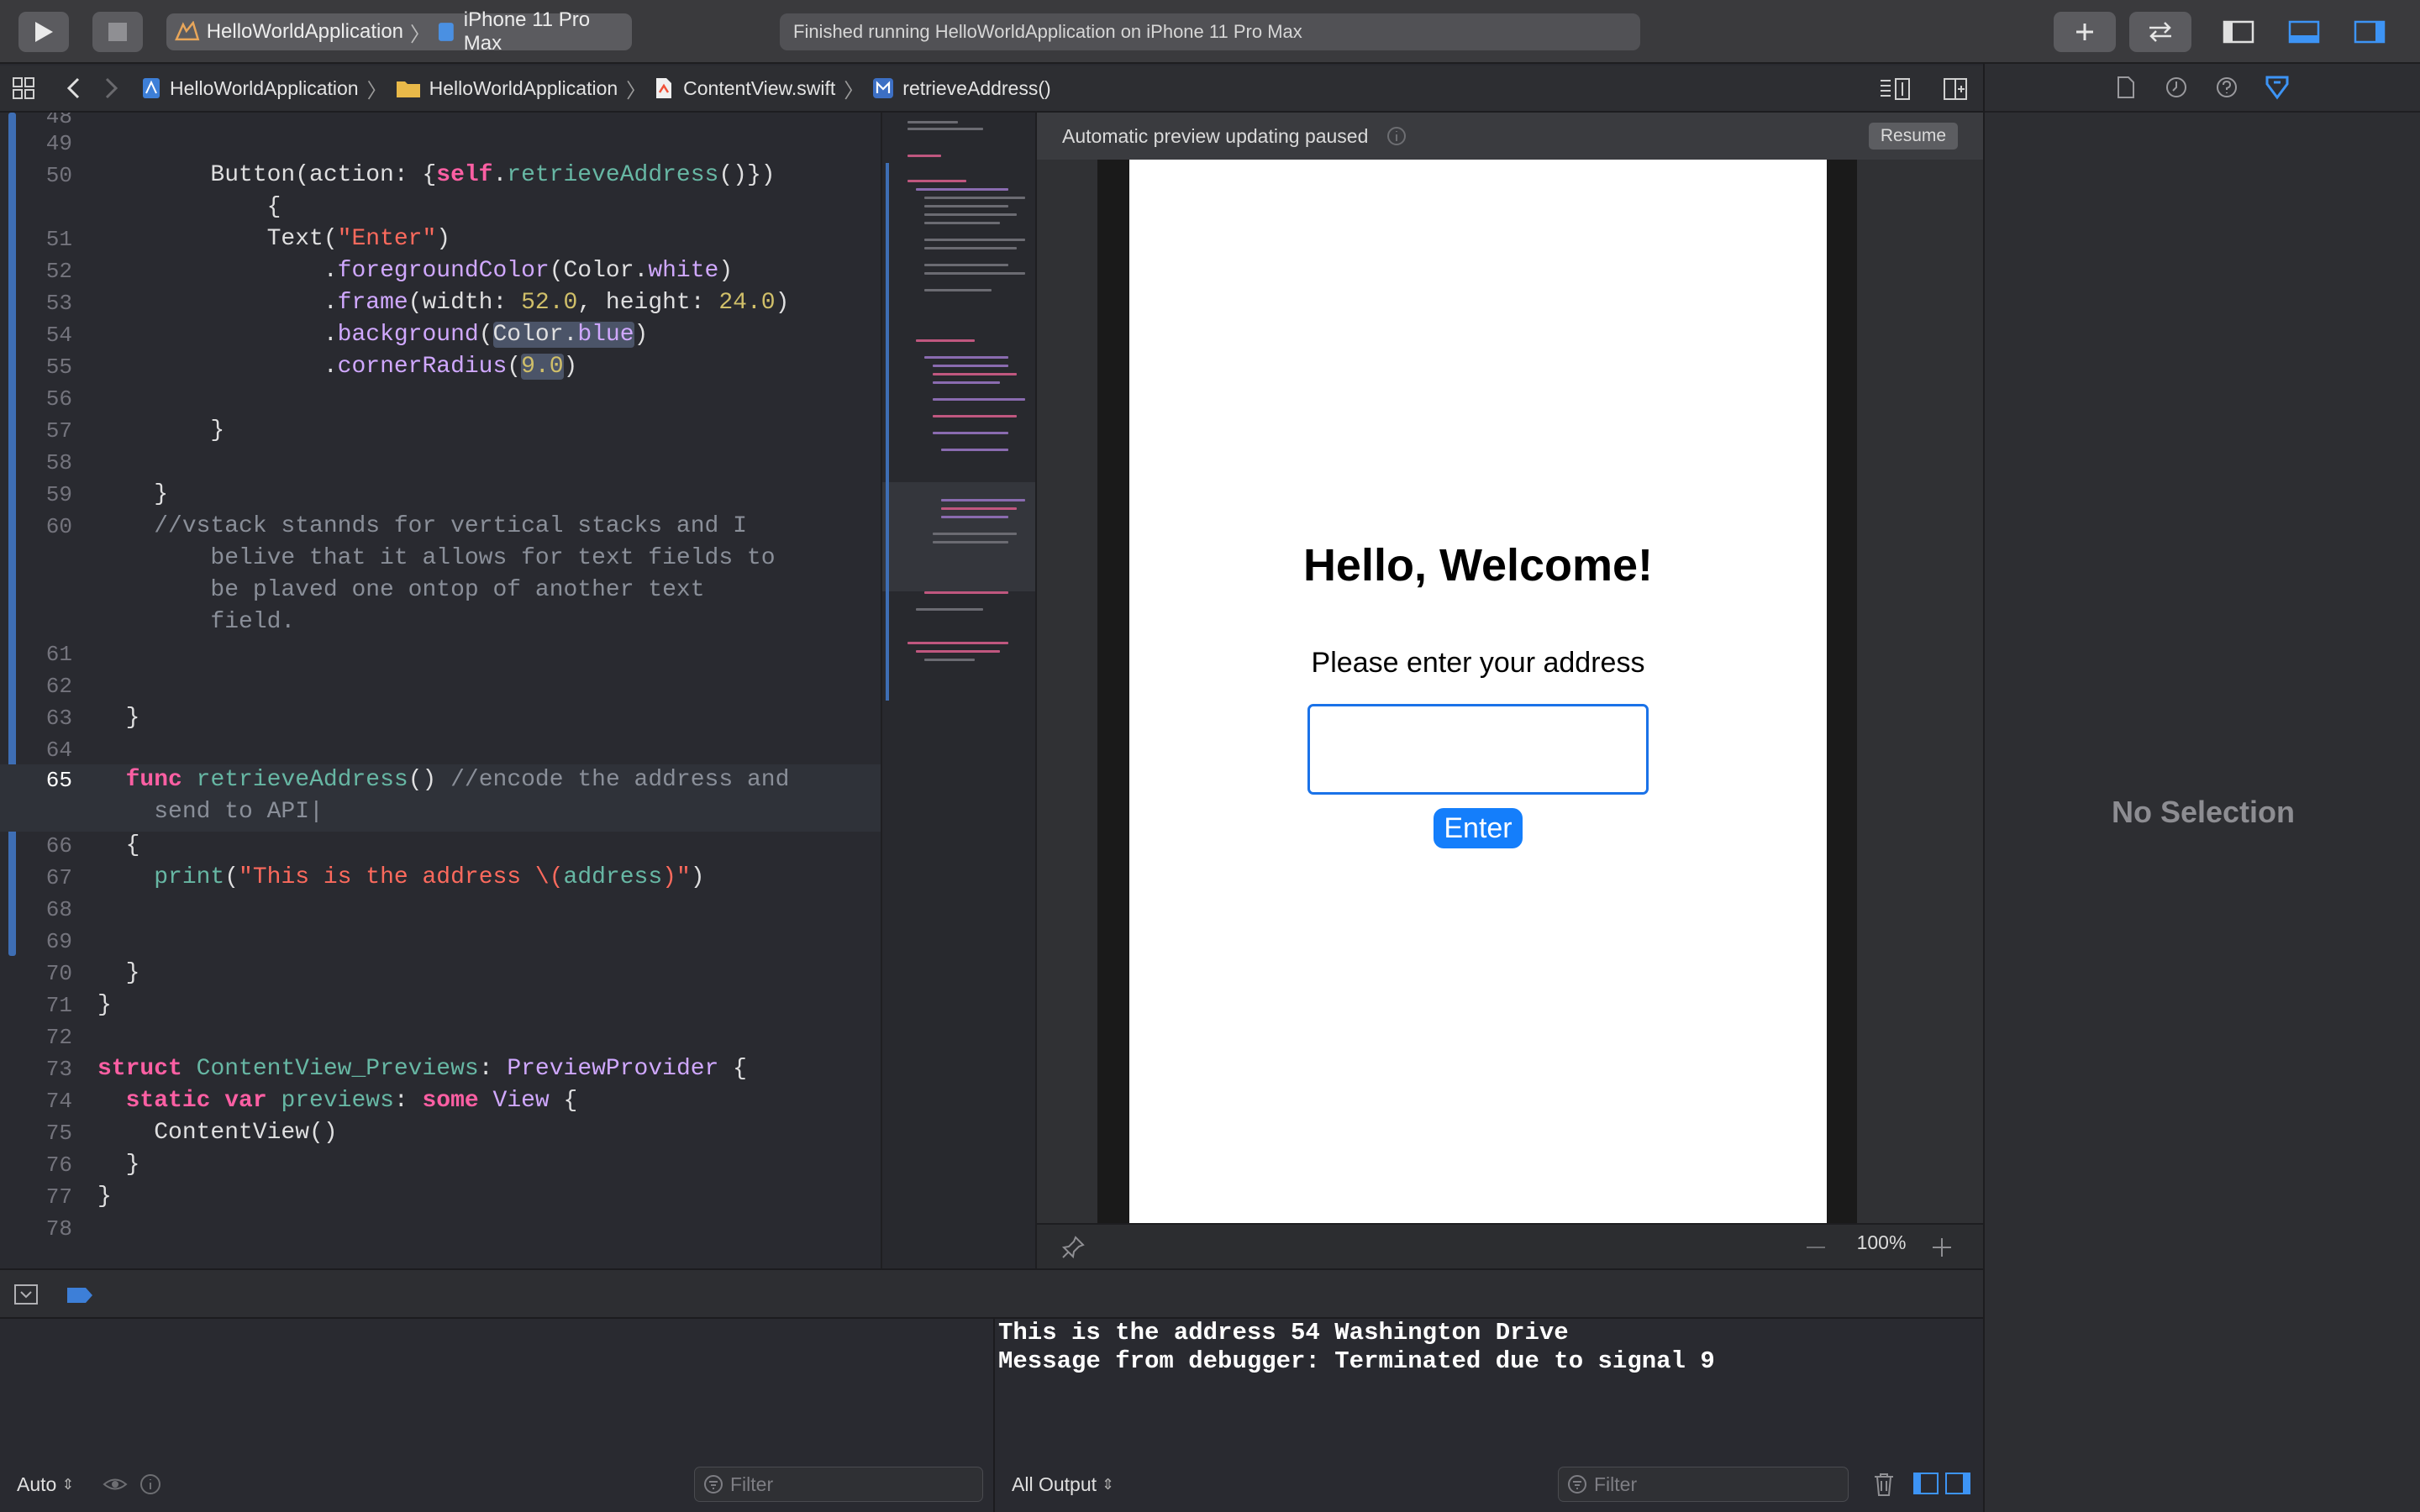  I want to click on inspector-tabs, so click(2203, 88).